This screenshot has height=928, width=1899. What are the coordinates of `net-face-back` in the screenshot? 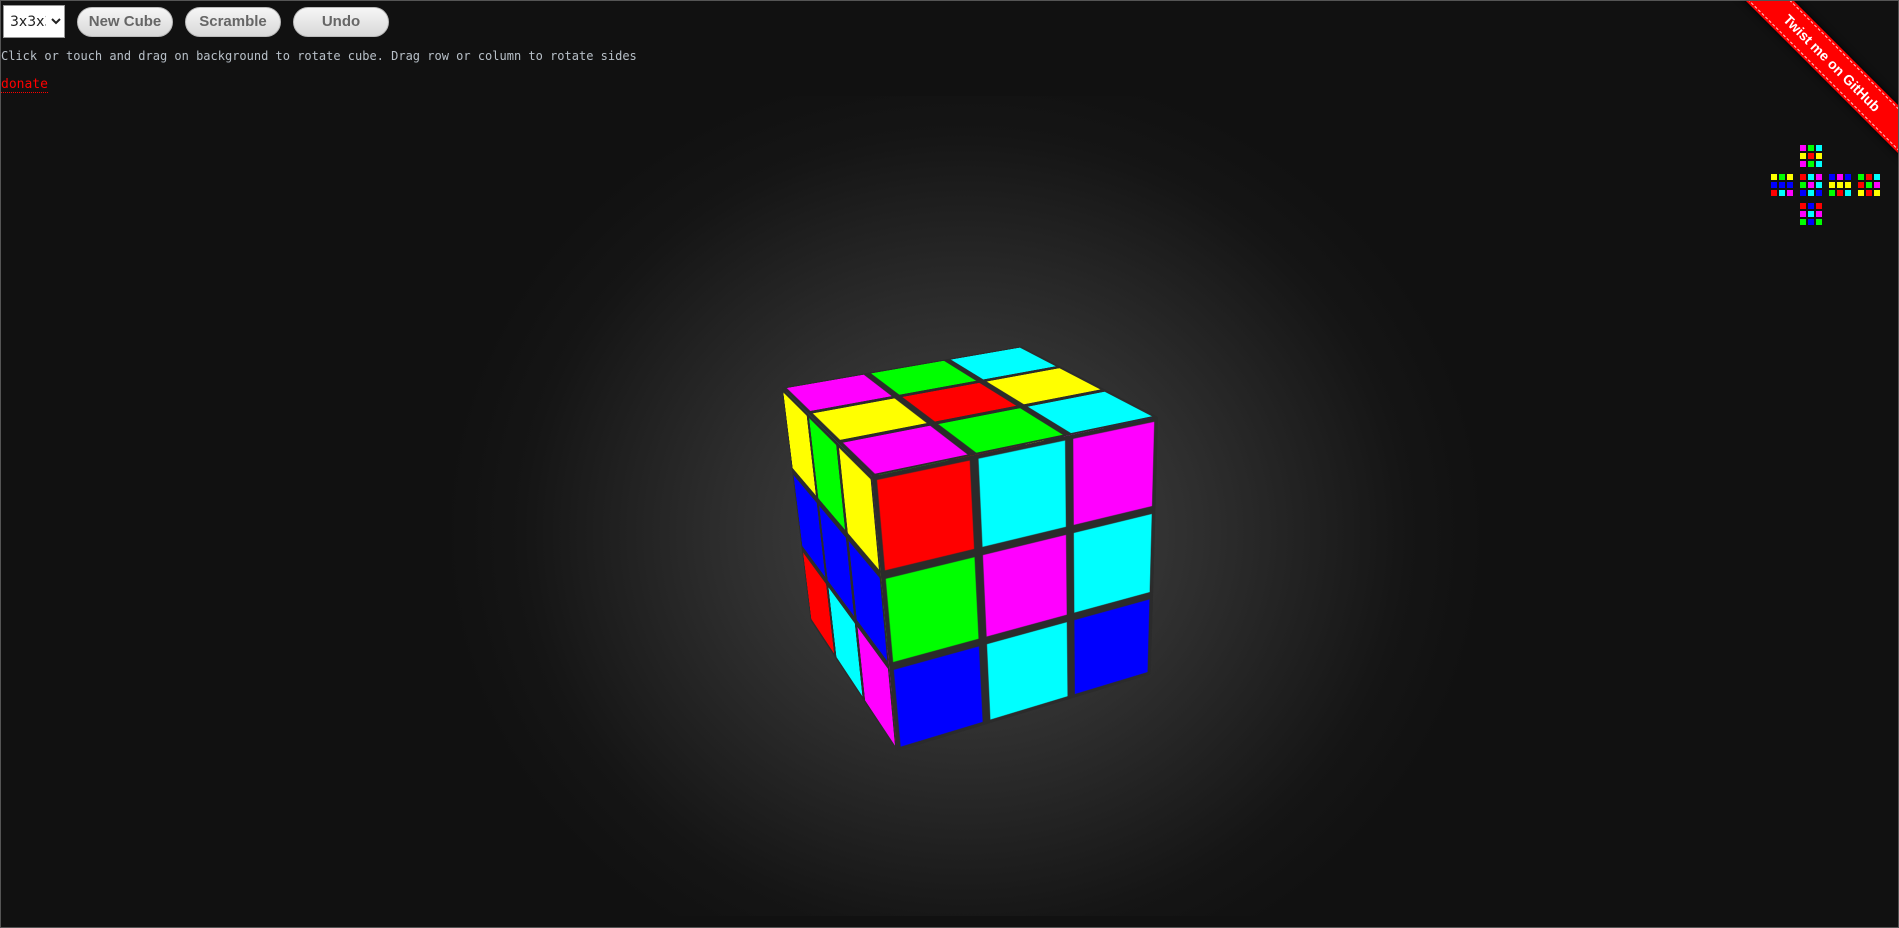 It's located at (1870, 186).